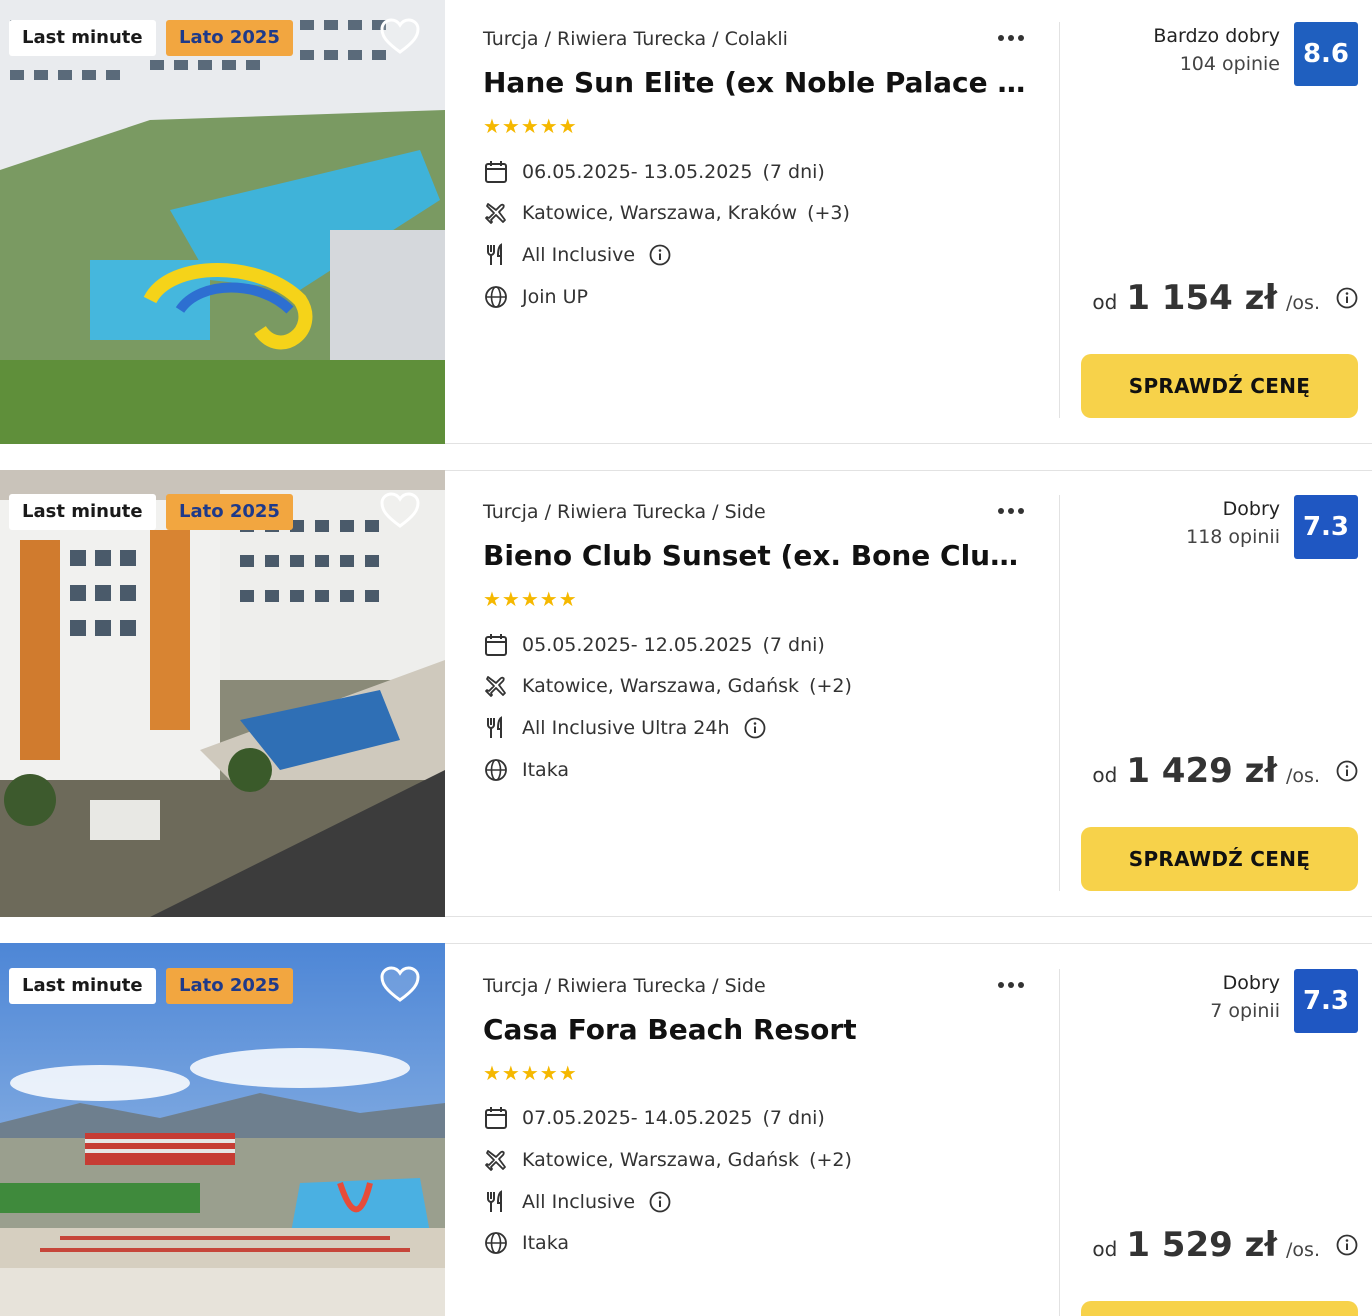 The height and width of the screenshot is (1316, 1372). I want to click on departures-text: Katowice, Warszawa, Kraków, so click(660, 213).